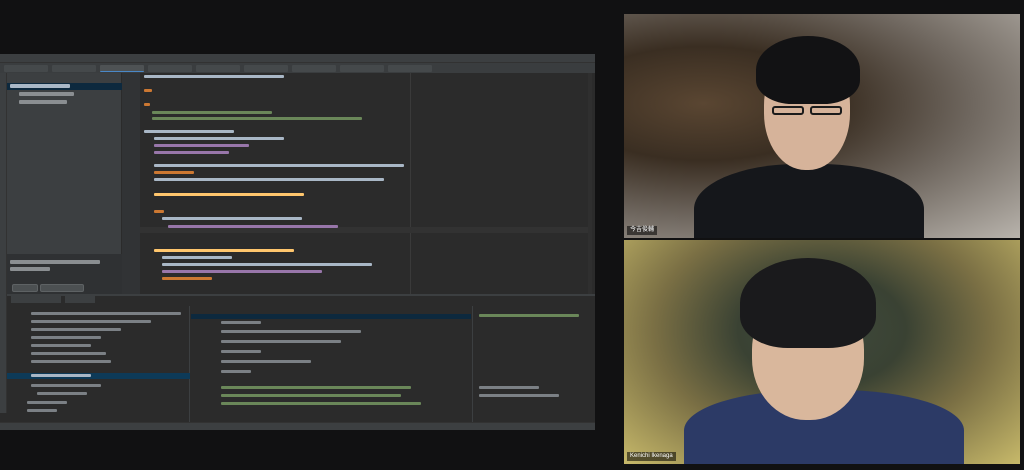 This screenshot has height=470, width=1024. What do you see at coordinates (122, 68) in the screenshot?
I see `editor-tab-active` at bounding box center [122, 68].